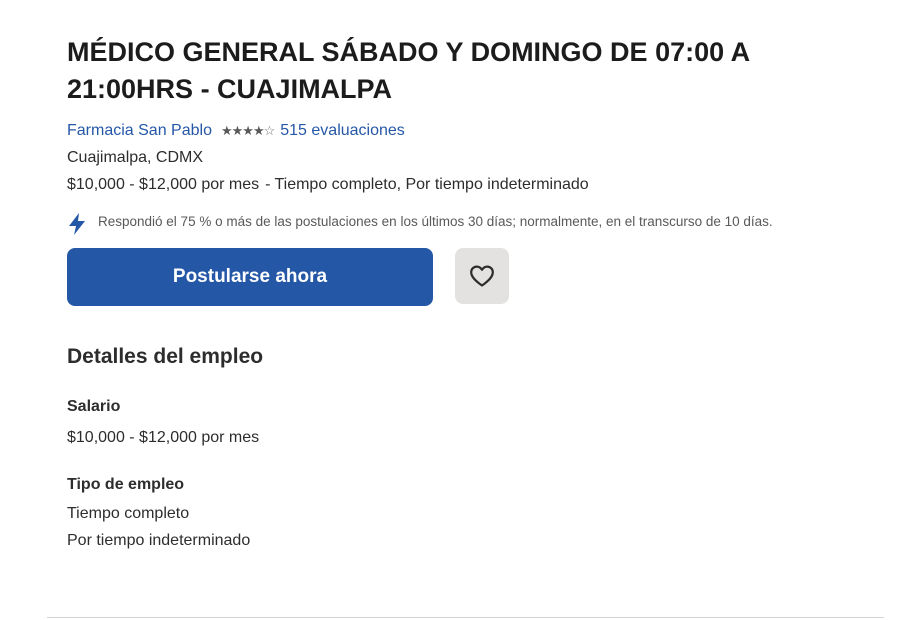  I want to click on action-bar: Postularse ahora, so click(467, 277).